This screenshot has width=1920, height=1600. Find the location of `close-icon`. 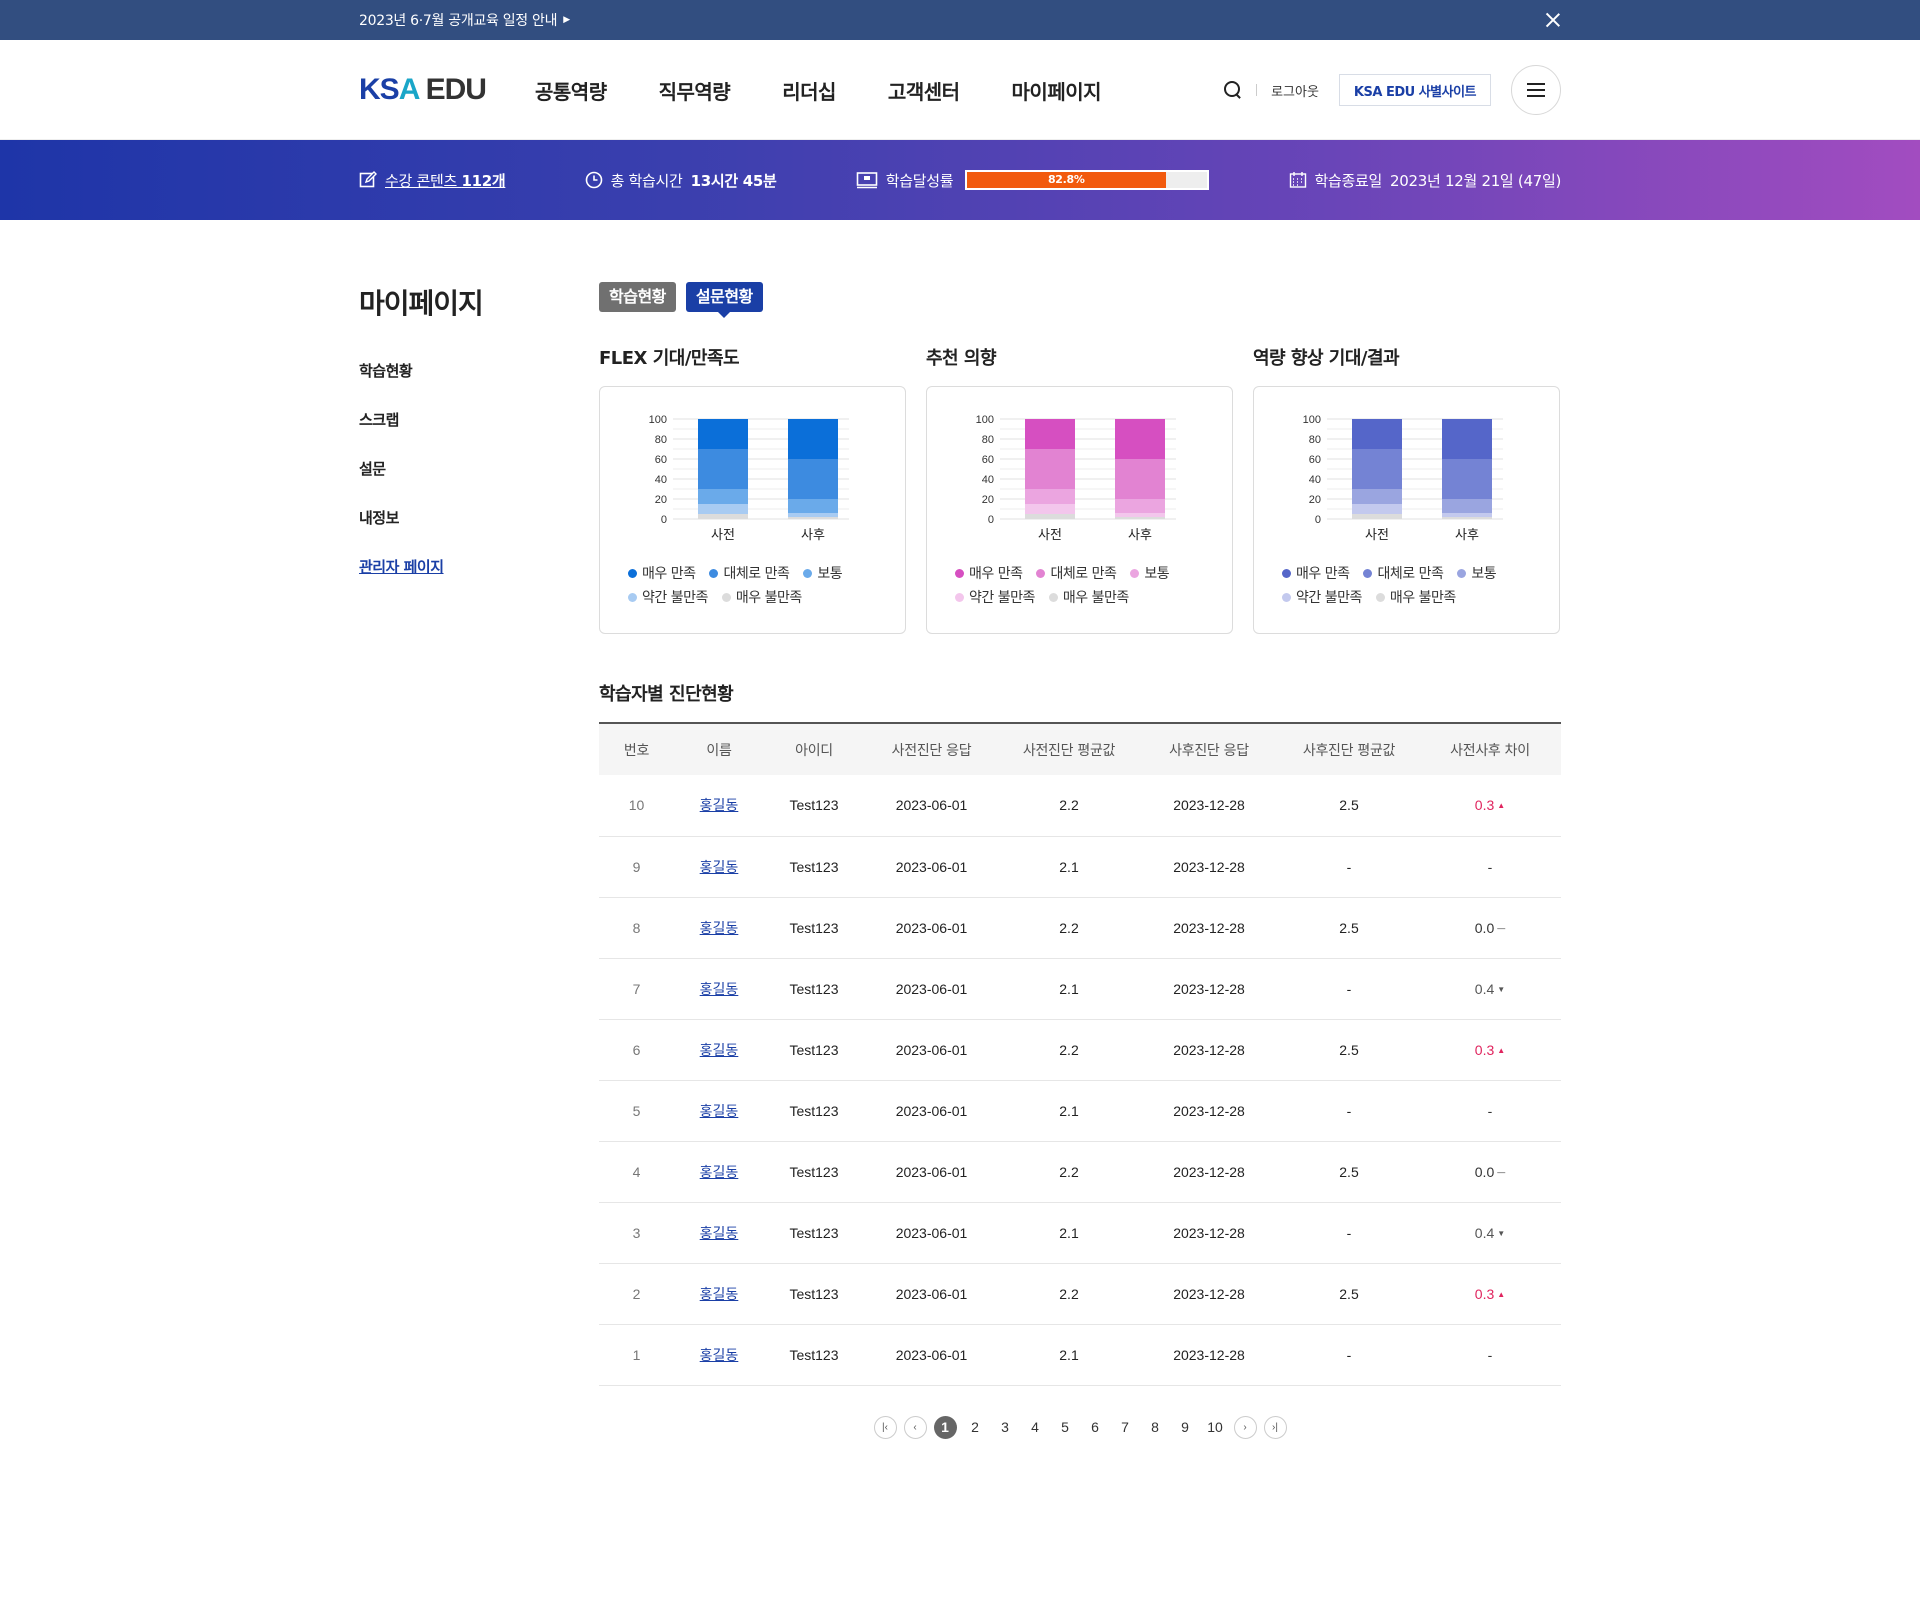

close-icon is located at coordinates (1553, 20).